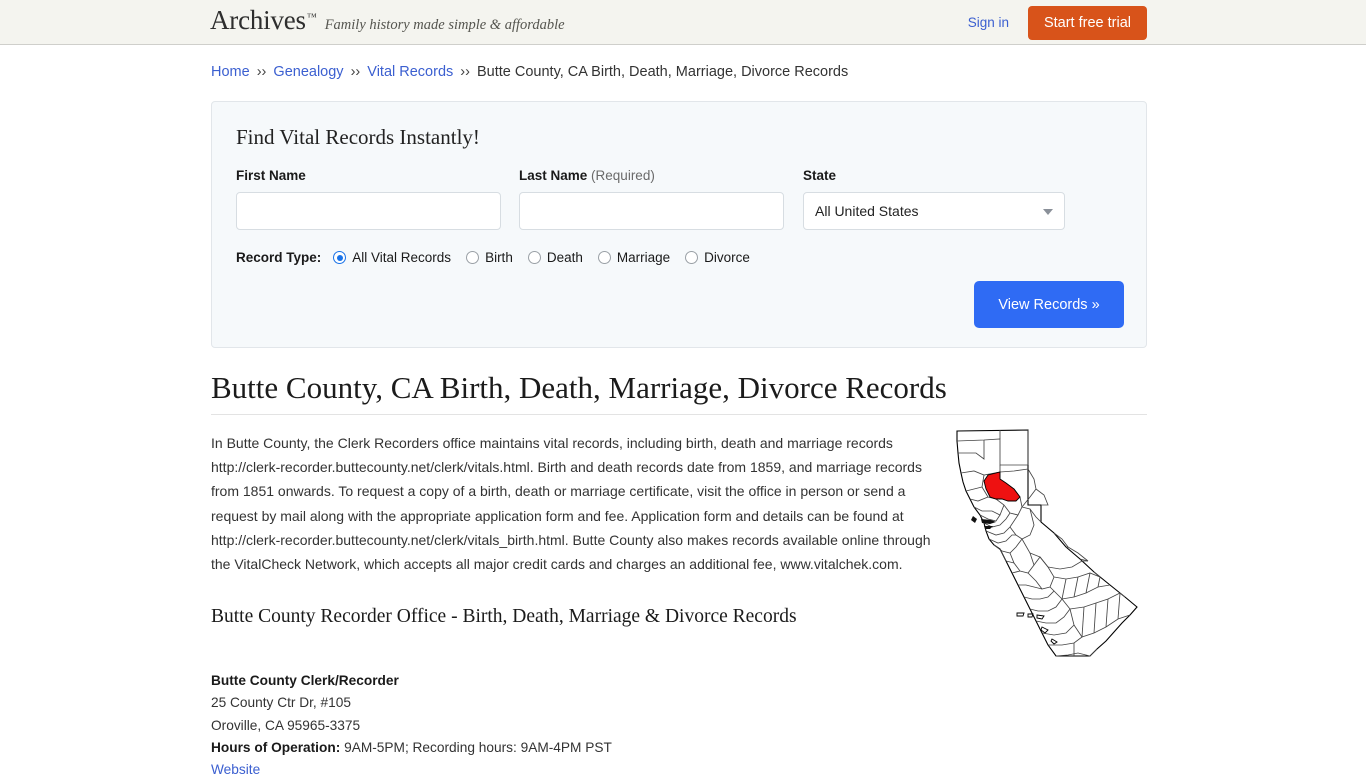 This screenshot has width=1366, height=781. What do you see at coordinates (553, 175) in the screenshot?
I see `last-name-label-text: Last Name` at bounding box center [553, 175].